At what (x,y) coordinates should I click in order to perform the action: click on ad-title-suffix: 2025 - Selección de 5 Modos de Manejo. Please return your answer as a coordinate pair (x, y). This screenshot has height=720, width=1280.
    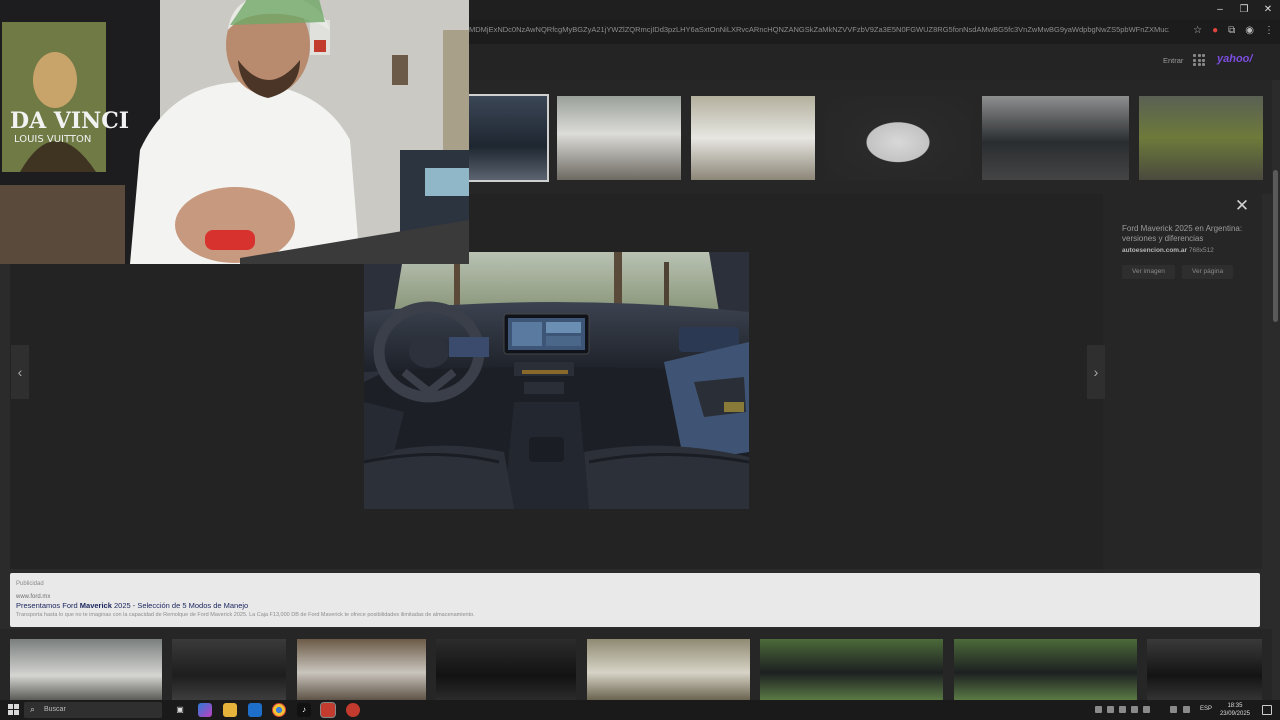
    Looking at the image, I should click on (180, 605).